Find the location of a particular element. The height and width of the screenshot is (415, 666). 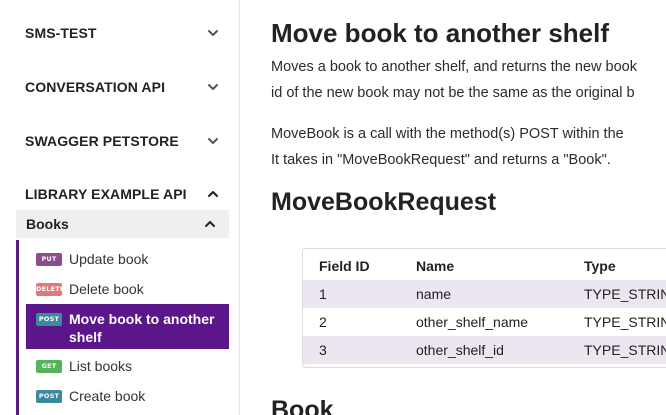

active-group-indicator is located at coordinates (17, 327).